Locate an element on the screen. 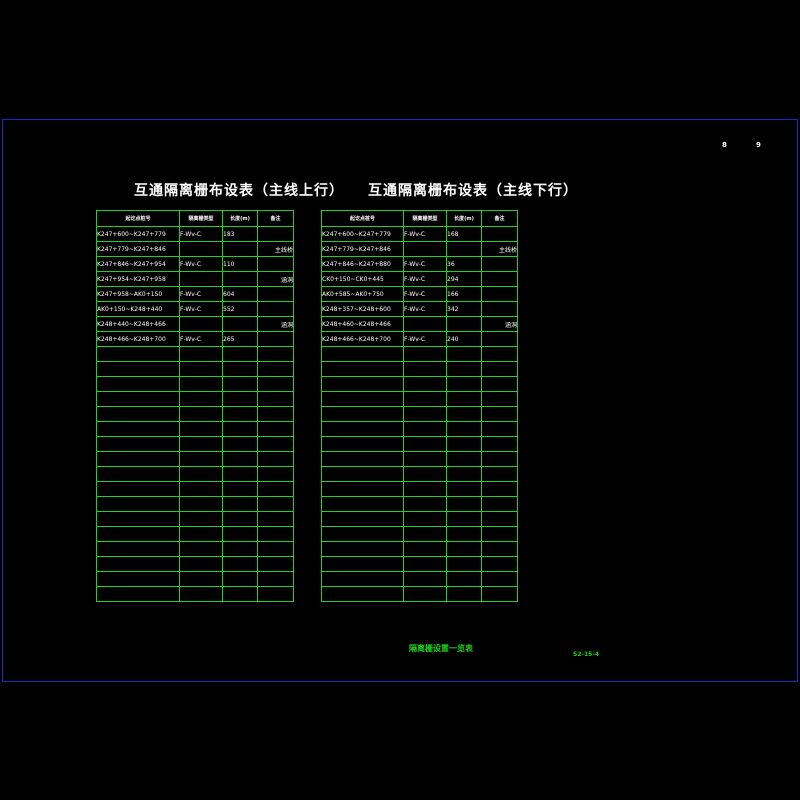 This screenshot has width=800, height=800. table-row: K248+466~K248+700 F-Wv-C 265 is located at coordinates (195, 339).